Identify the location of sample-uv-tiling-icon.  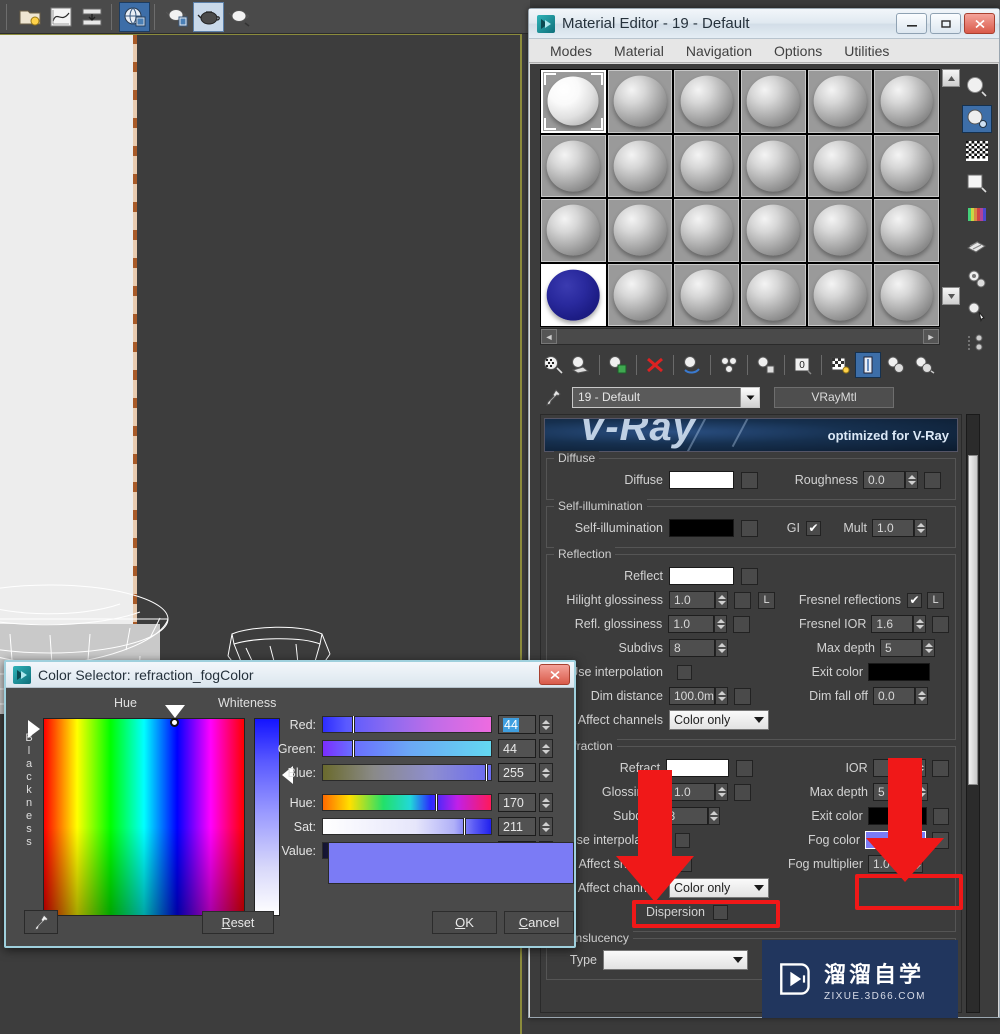
(977, 183).